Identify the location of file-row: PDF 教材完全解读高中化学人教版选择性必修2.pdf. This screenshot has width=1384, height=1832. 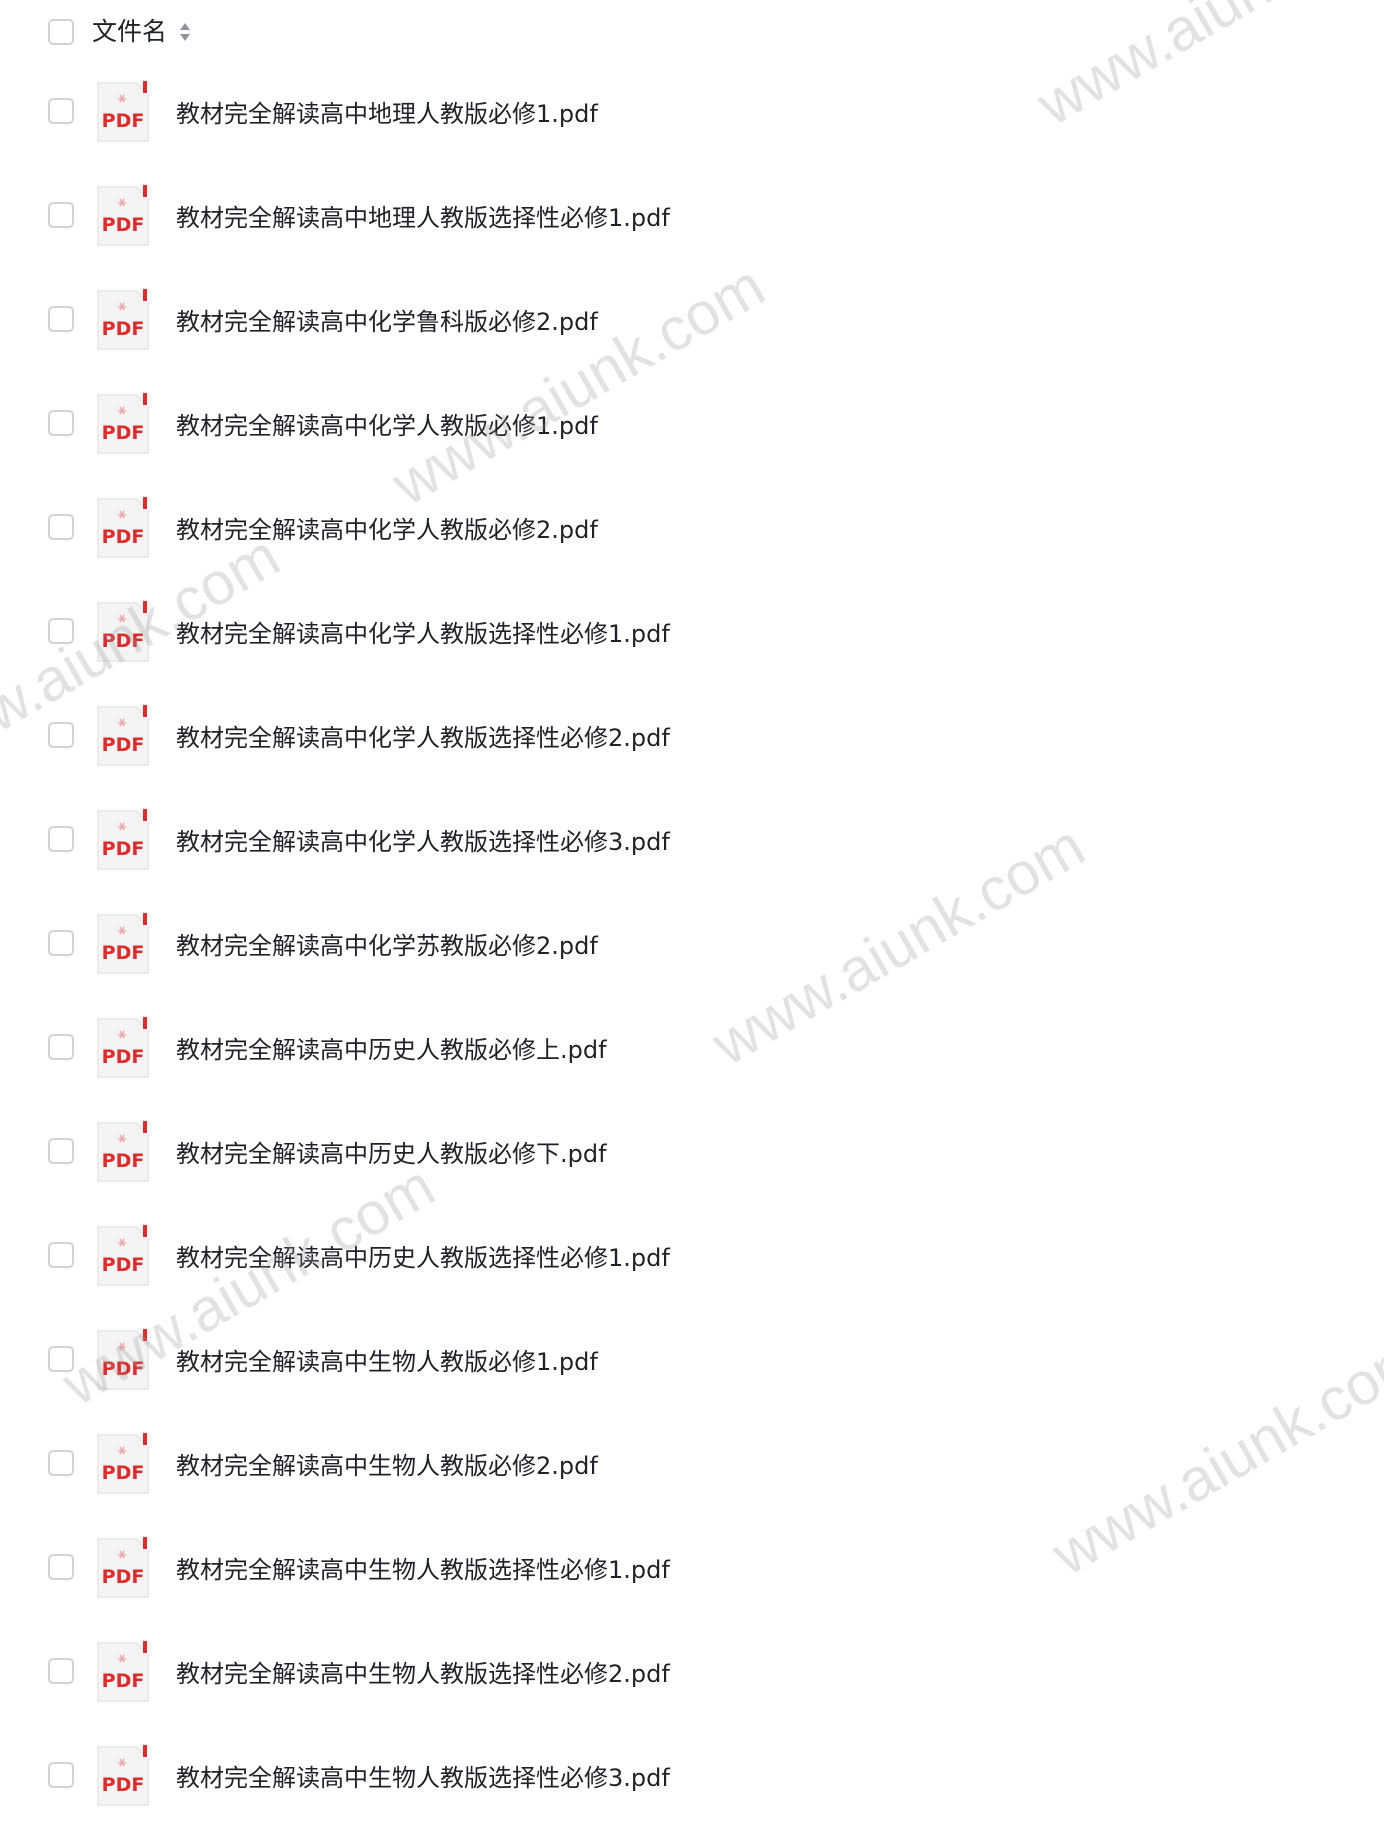
(692, 740).